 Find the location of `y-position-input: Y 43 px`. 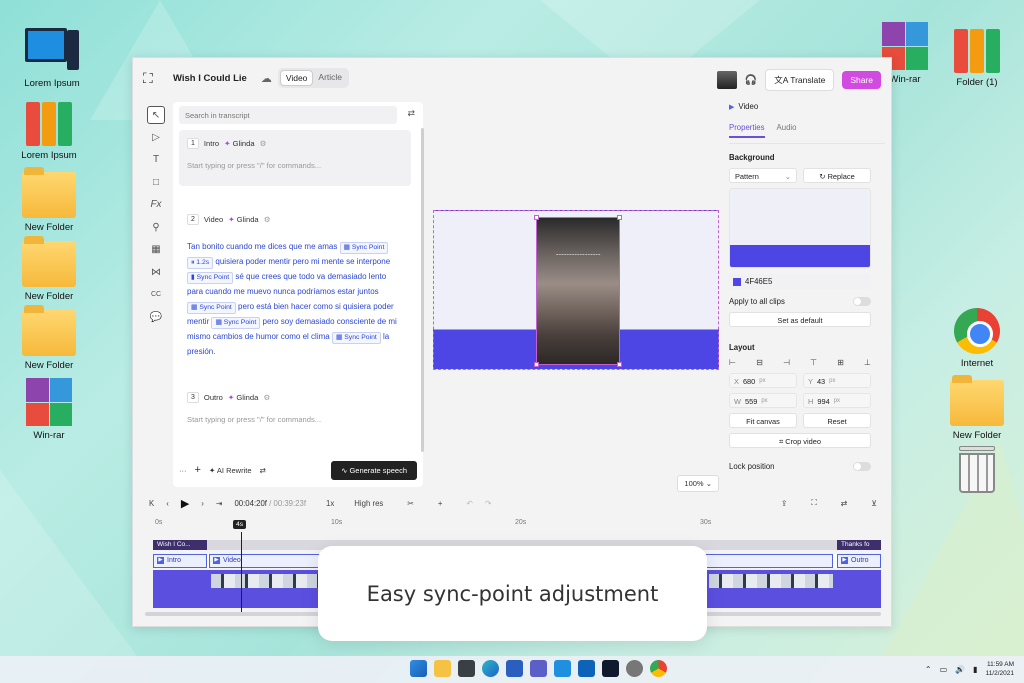

y-position-input: Y 43 px is located at coordinates (837, 380).